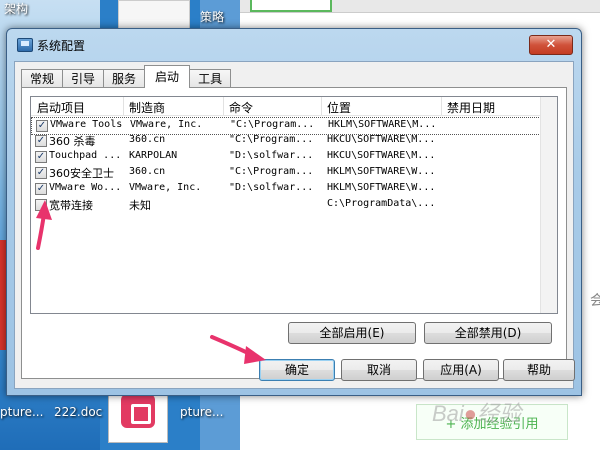  I want to click on column-header-startup-item: 启动项目, so click(61, 107).